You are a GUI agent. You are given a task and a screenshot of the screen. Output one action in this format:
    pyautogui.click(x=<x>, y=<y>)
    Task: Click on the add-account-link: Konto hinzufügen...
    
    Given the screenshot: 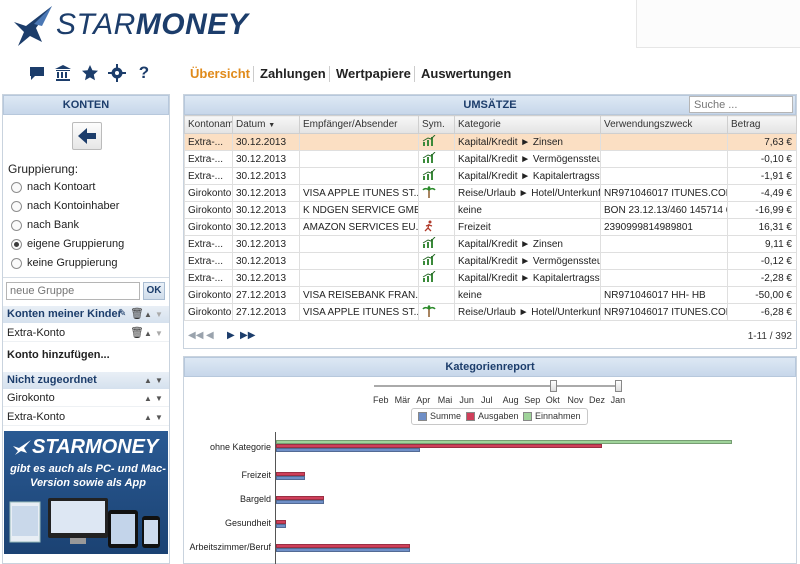 What is the action you would take?
    pyautogui.click(x=86, y=355)
    